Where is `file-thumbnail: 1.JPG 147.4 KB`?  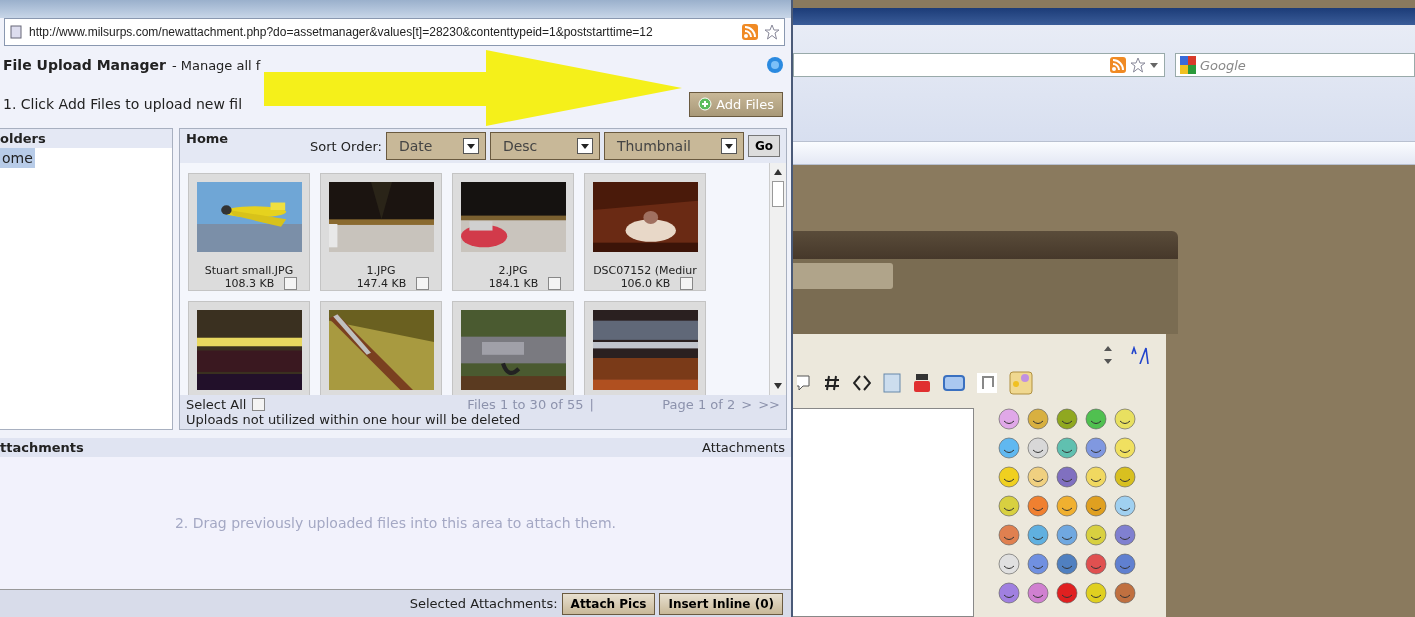
file-thumbnail: 1.JPG 147.4 KB is located at coordinates (381, 232).